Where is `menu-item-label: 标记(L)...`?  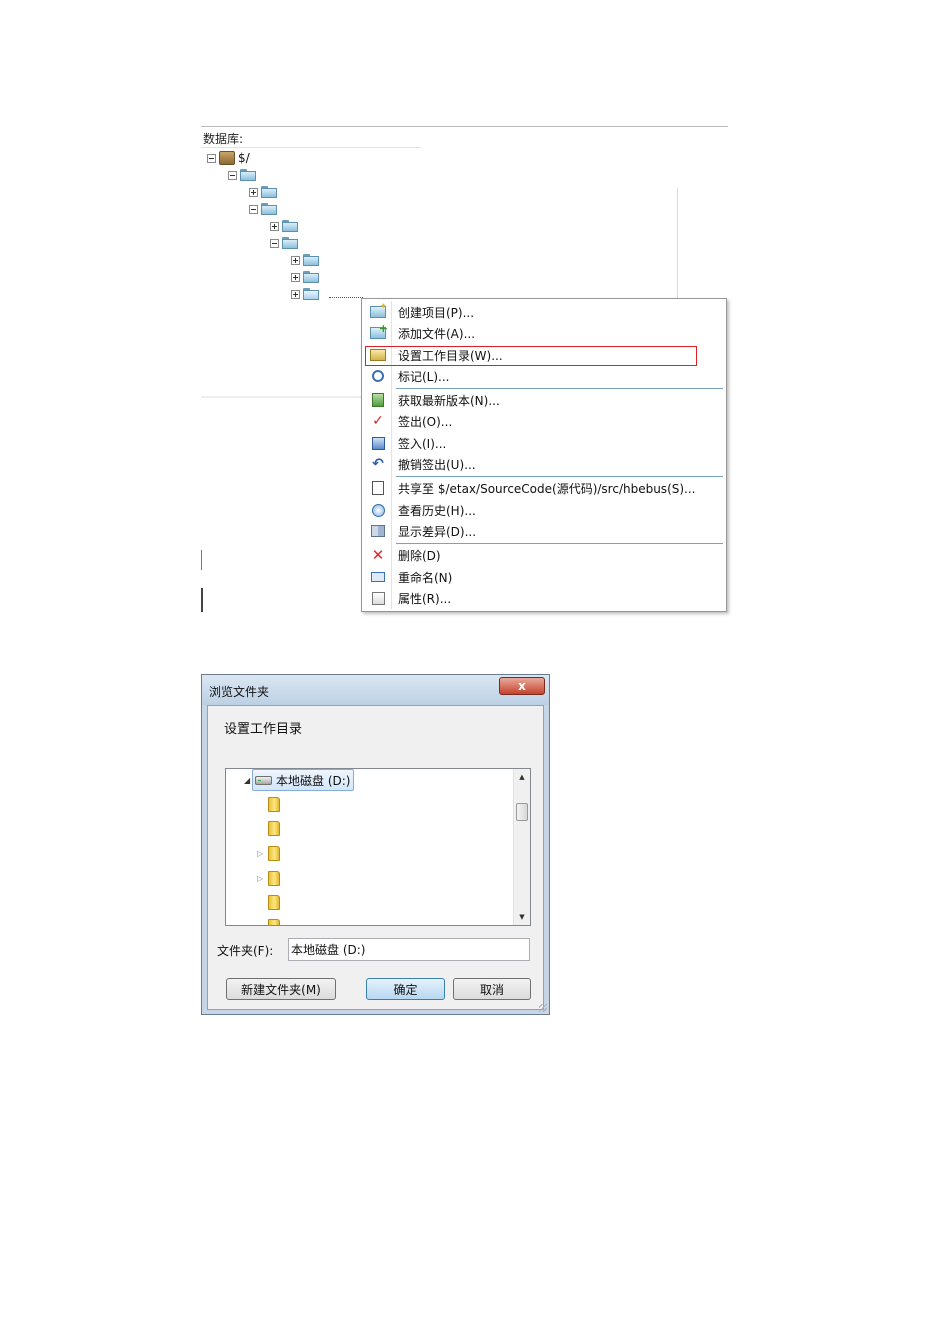 menu-item-label: 标记(L)... is located at coordinates (424, 376).